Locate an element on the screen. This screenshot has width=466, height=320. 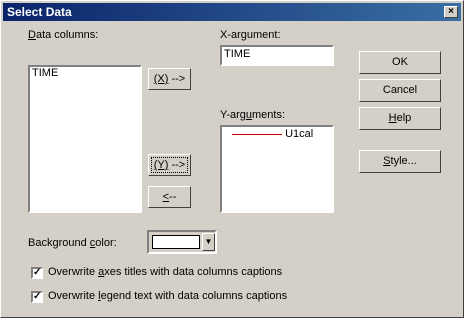
x-argument-label: X-argument: is located at coordinates (250, 35).